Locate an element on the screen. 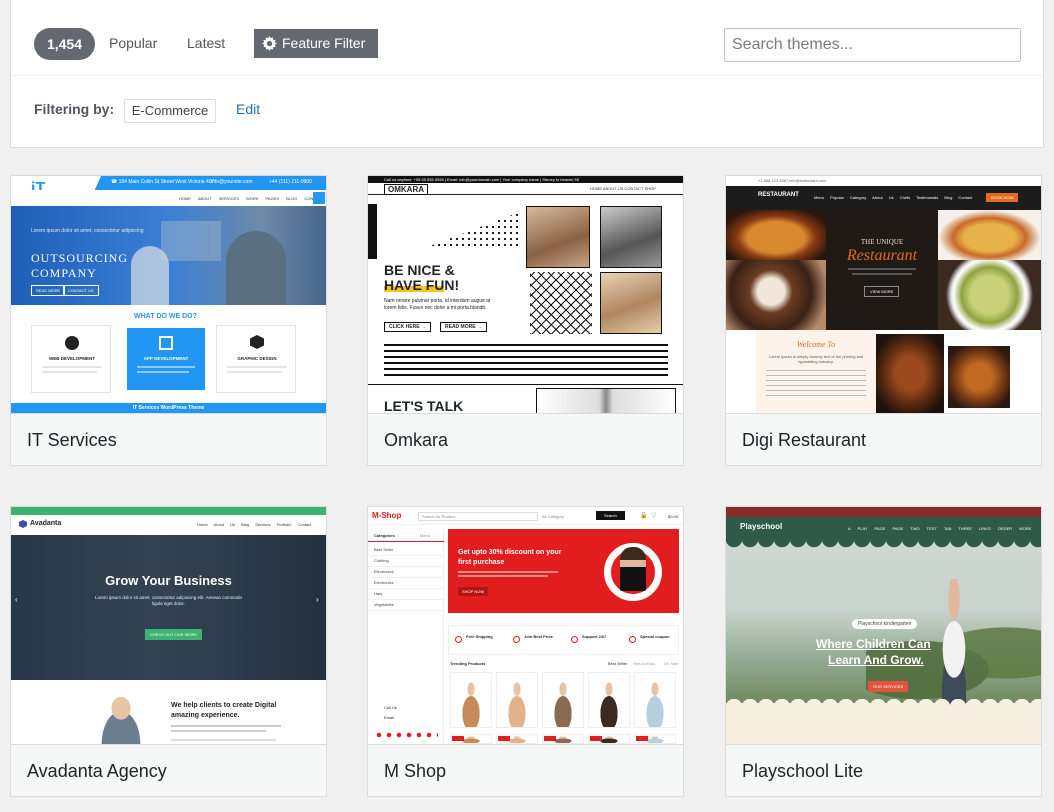 The image size is (1054, 812). preview-welcome-title: Welcome To is located at coordinates (816, 344).